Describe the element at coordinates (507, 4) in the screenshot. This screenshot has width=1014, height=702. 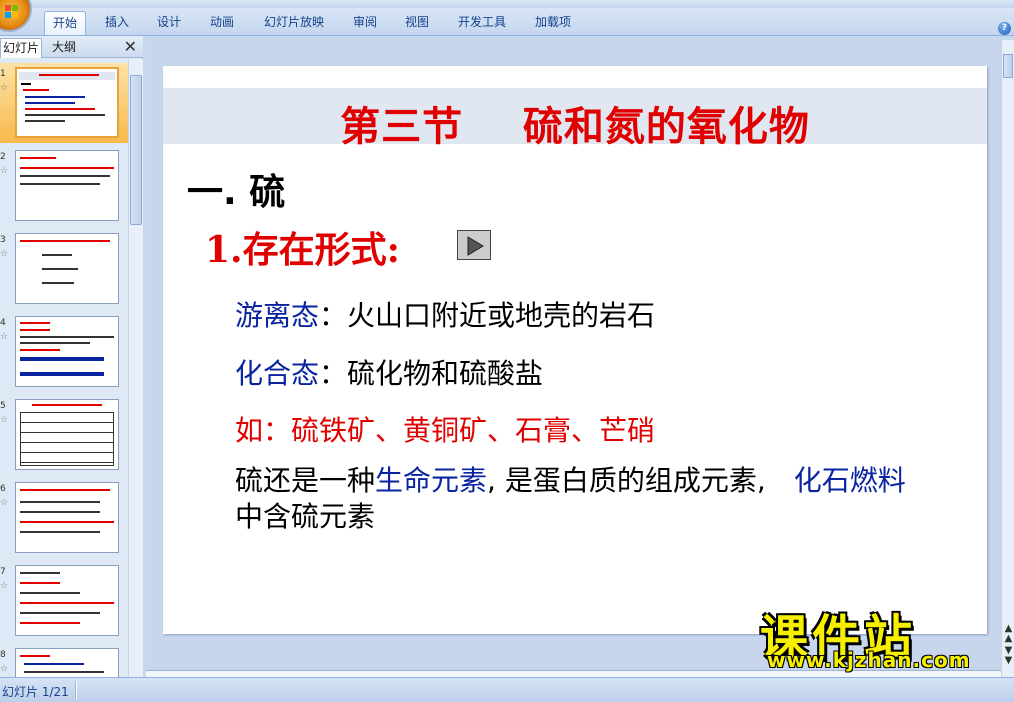
I see `title-bar` at that location.